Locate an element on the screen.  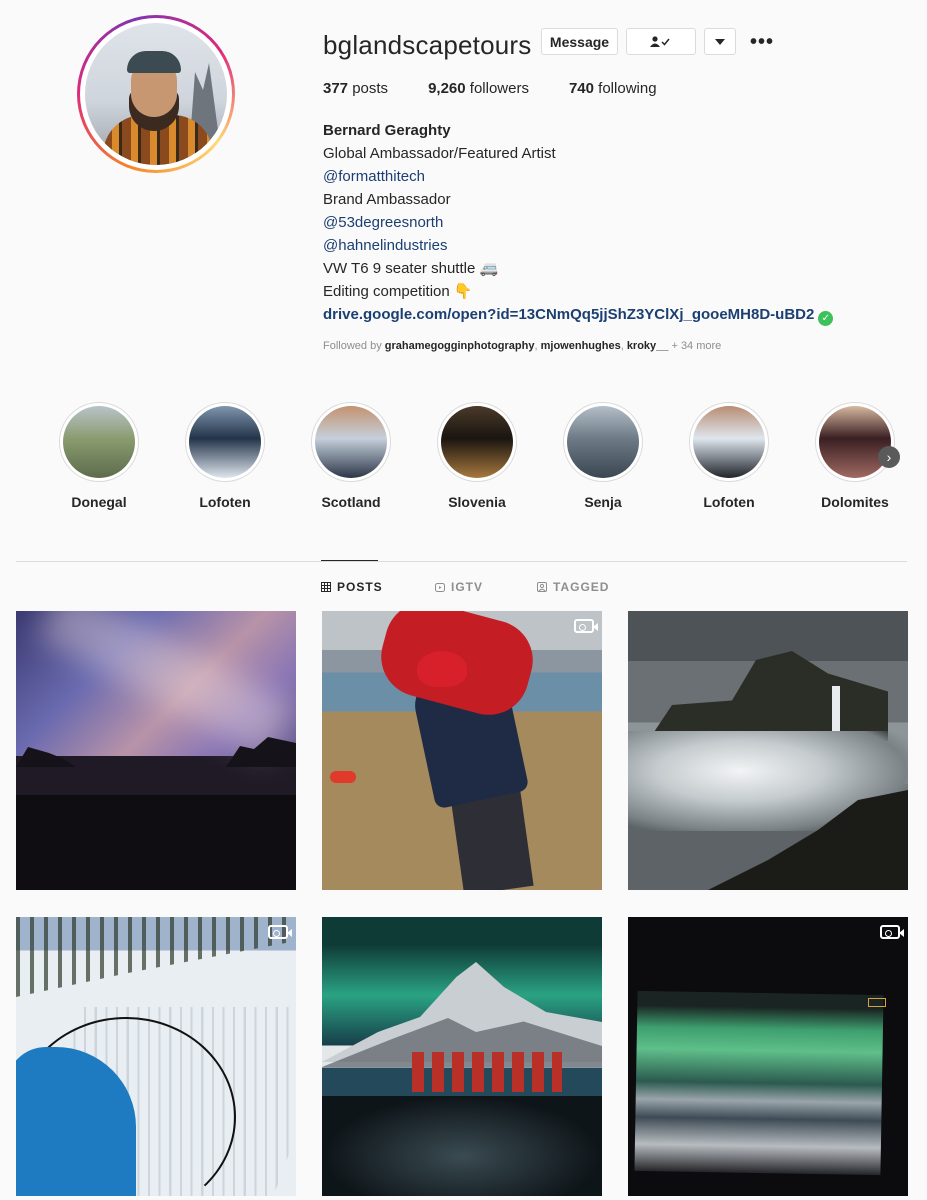
active-tab-indicator is located at coordinates (349, 560).